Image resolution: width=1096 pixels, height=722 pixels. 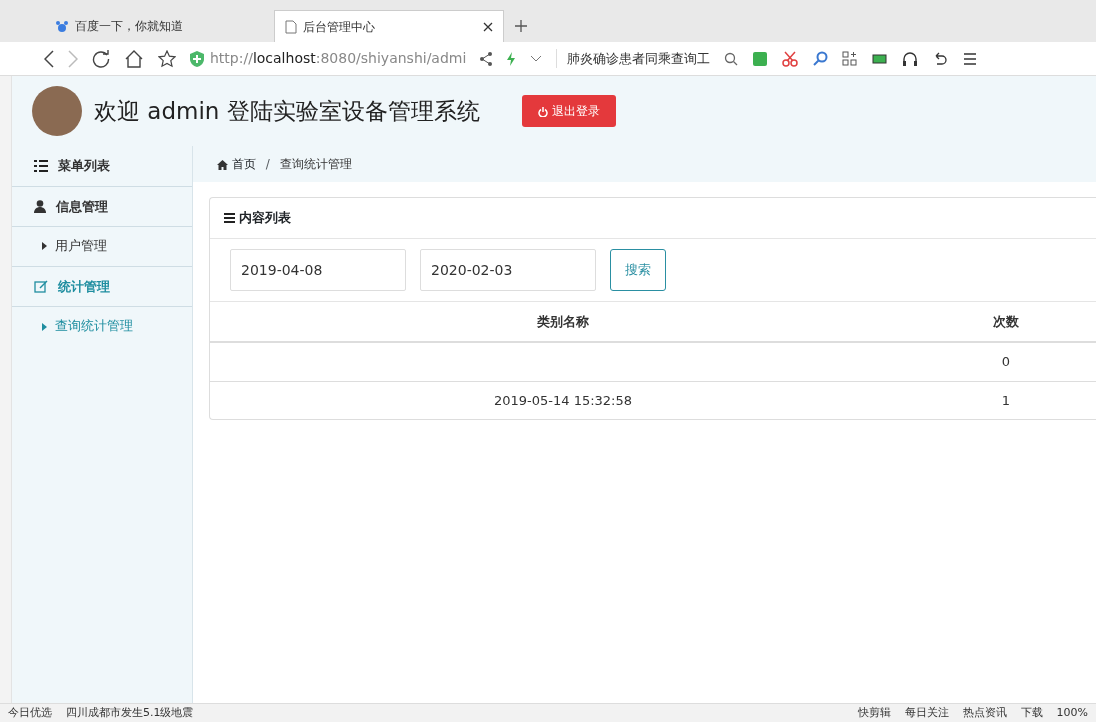 I want to click on menu-group: 信息管理, so click(x=102, y=206).